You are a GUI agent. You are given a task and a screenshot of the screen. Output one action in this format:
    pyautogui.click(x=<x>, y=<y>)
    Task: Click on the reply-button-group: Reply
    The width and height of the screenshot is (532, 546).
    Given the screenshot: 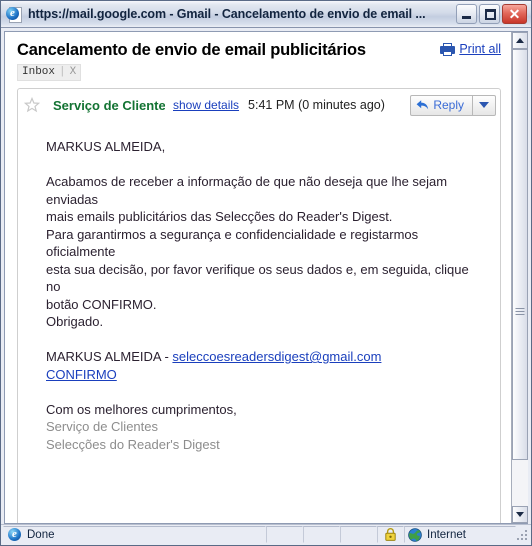 What is the action you would take?
    pyautogui.click(x=453, y=105)
    